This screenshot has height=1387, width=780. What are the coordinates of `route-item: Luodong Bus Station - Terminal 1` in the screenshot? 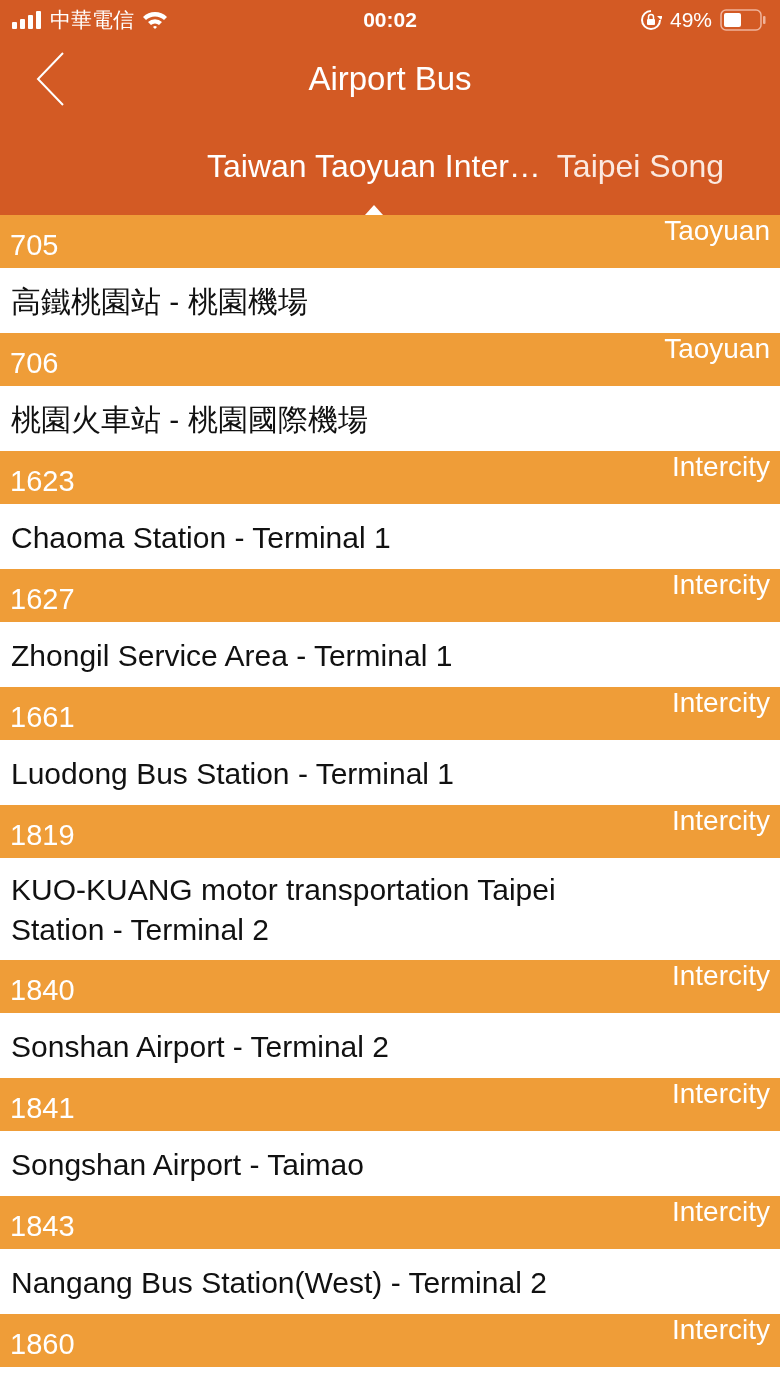 It's located at (390, 772).